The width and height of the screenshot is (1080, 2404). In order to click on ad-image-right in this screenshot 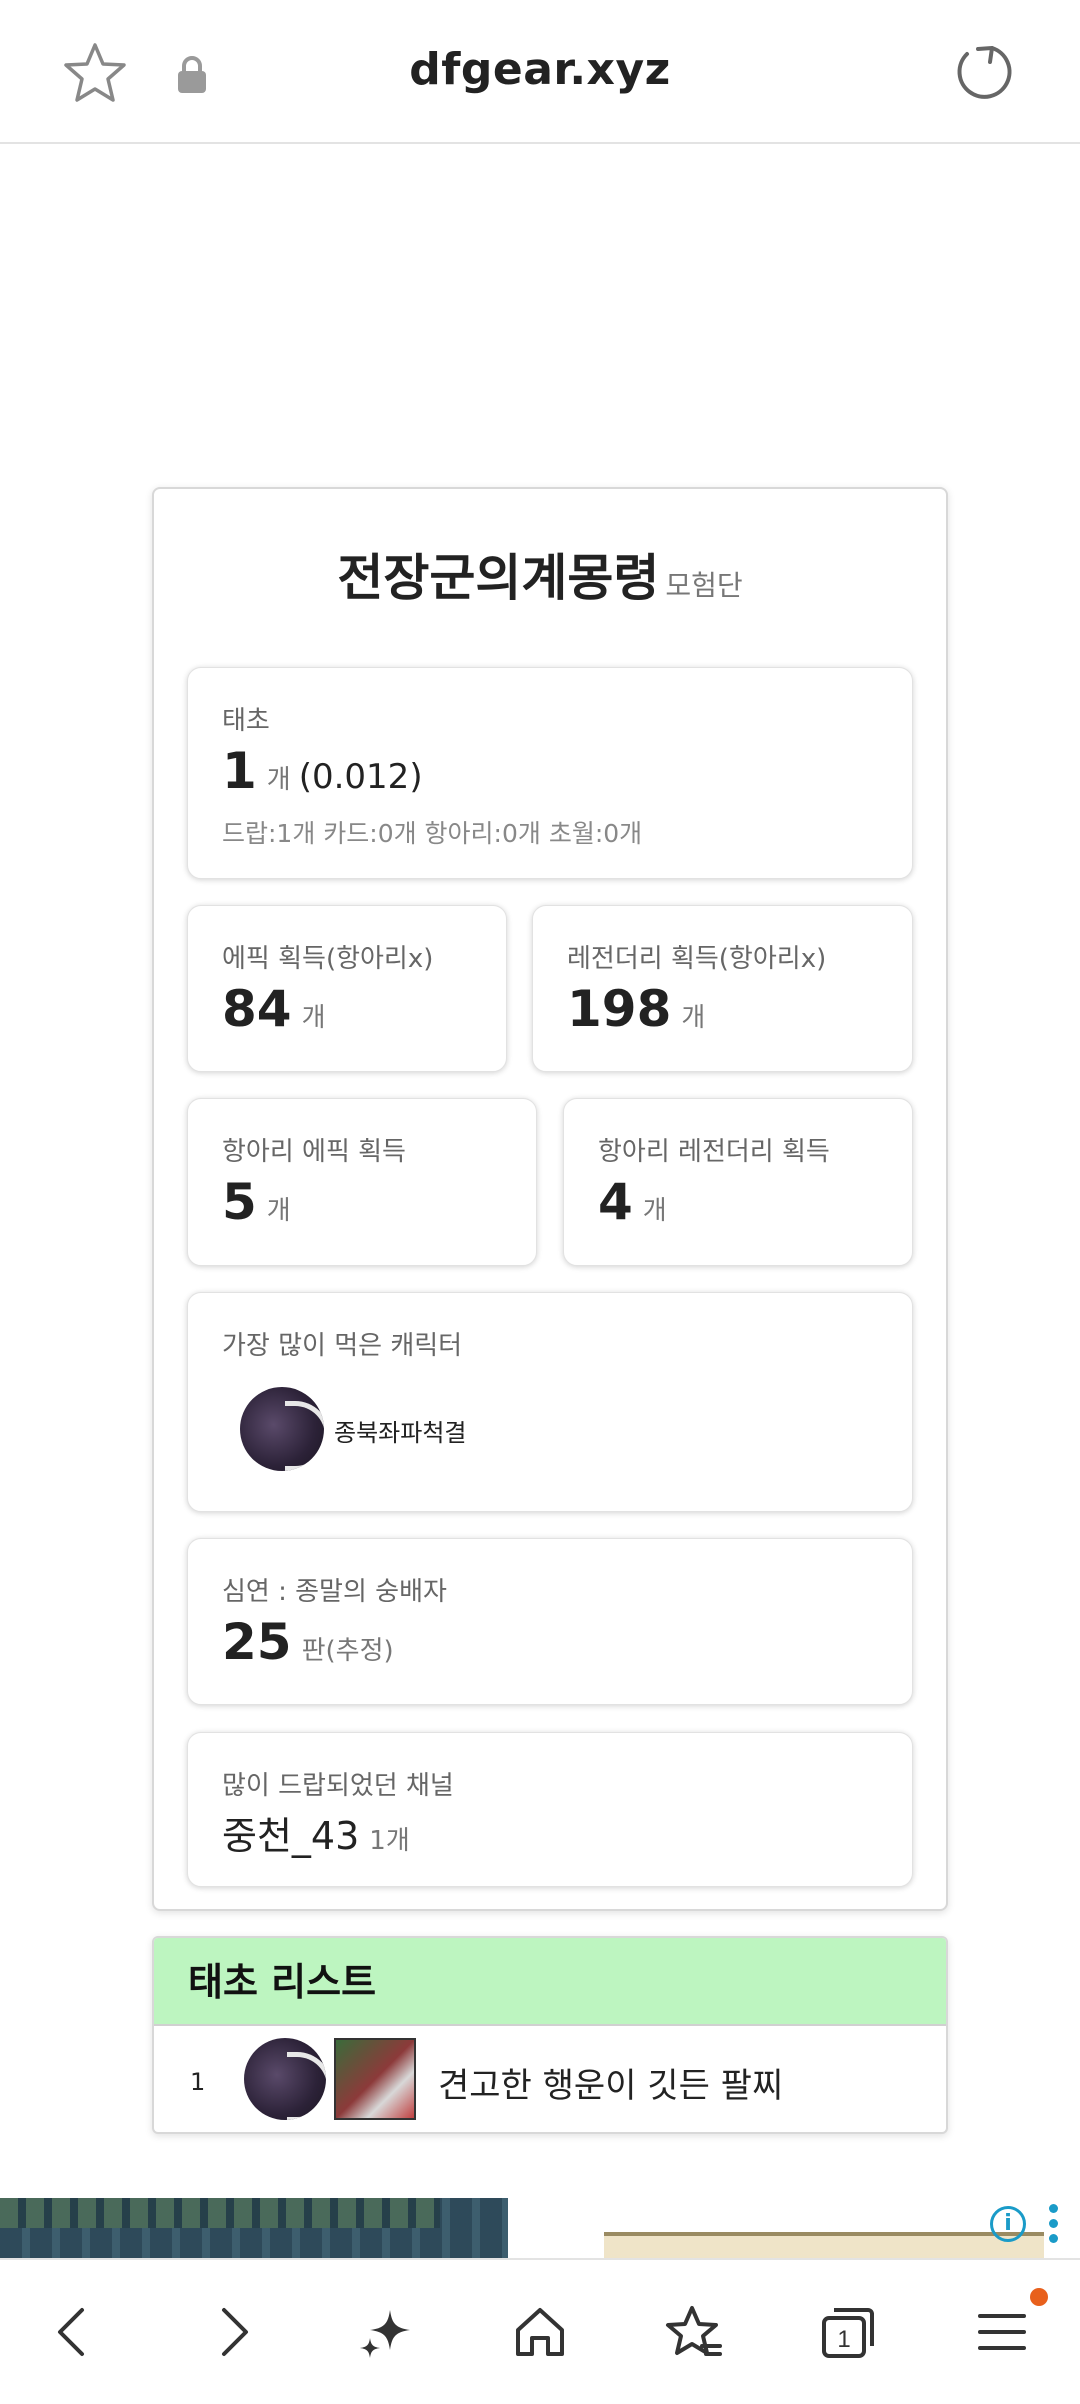, I will do `click(824, 2245)`.